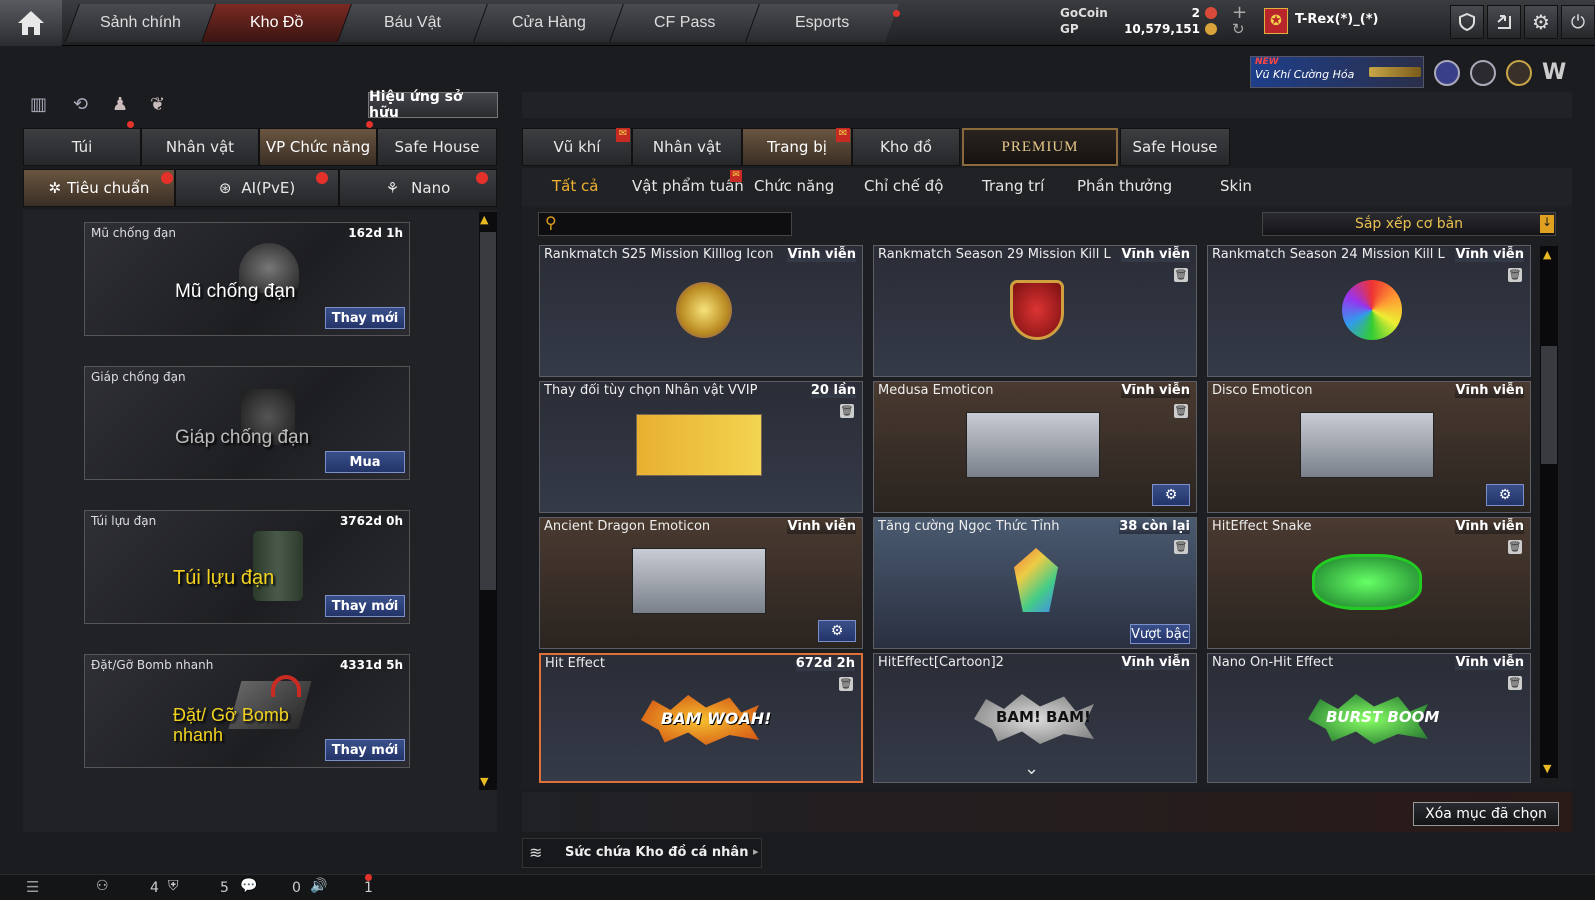 Image resolution: width=1595 pixels, height=900 pixels. Describe the element at coordinates (247, 423) in the screenshot. I see `equip-card-armor: Giáp chống đạn Giáp chống đạn Mua` at that location.